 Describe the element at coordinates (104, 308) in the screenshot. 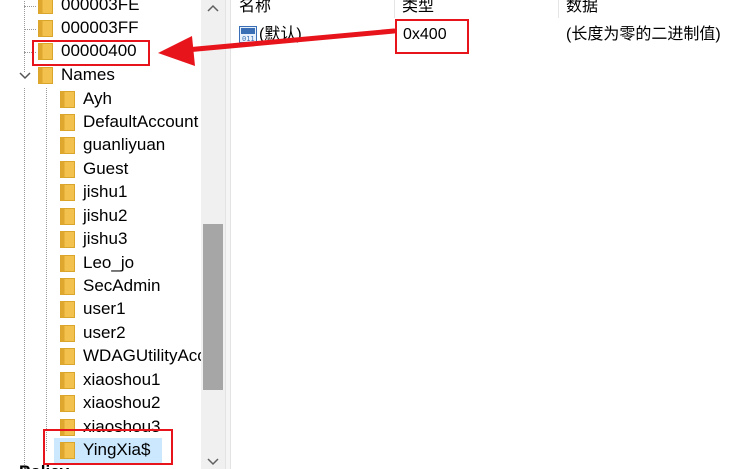

I see `tree-item-label: user1` at that location.